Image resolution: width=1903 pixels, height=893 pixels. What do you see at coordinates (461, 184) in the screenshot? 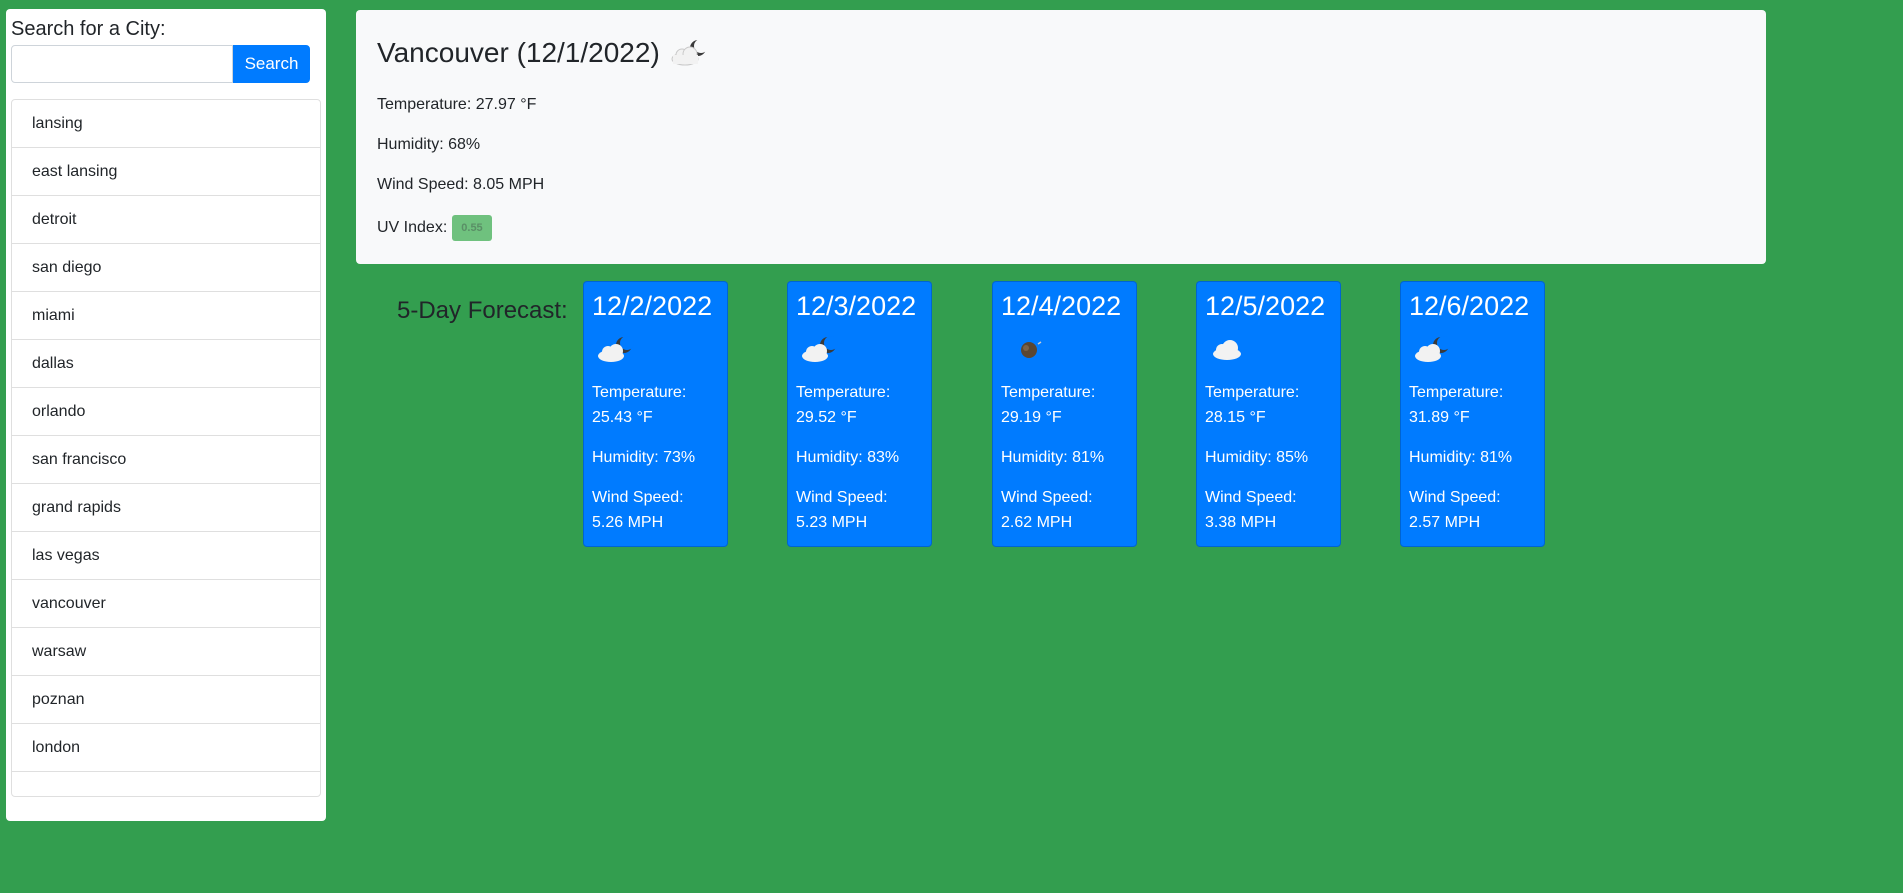
I see `current-wind-speed: Wind Speed: 8.05 MPH` at bounding box center [461, 184].